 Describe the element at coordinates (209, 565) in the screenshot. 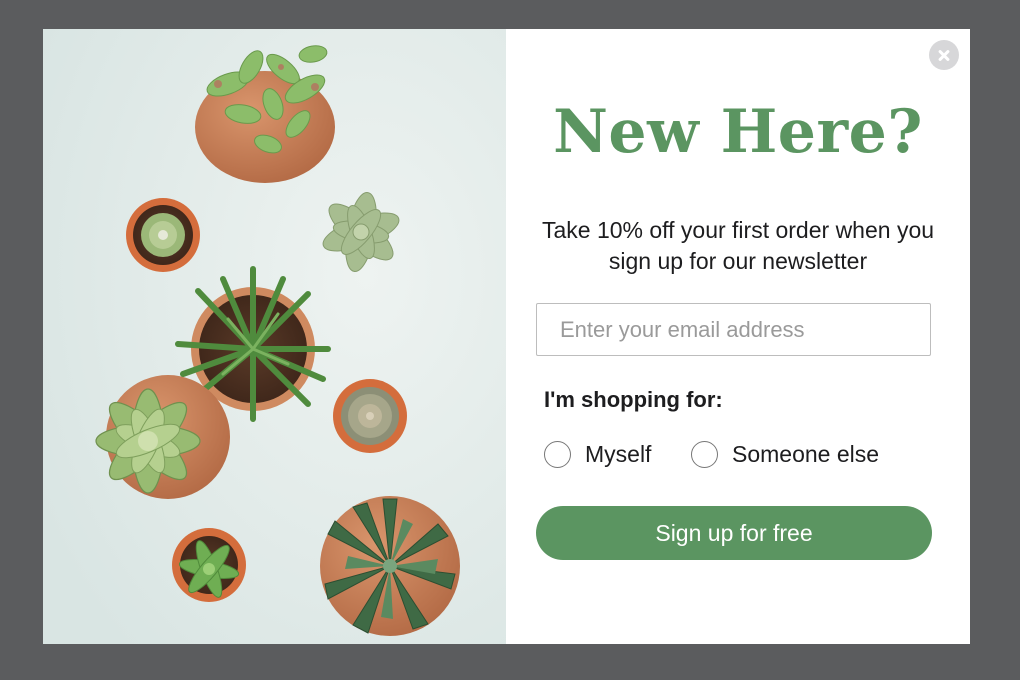

I see `plant-small-green` at that location.